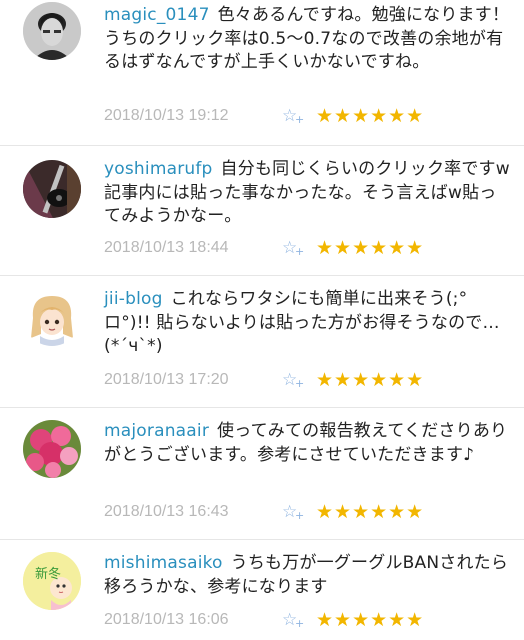 This screenshot has width=524, height=640. I want to click on comment-meta: 2018/10/13 18:44 ☆ + ★★★★★★, so click(264, 248).